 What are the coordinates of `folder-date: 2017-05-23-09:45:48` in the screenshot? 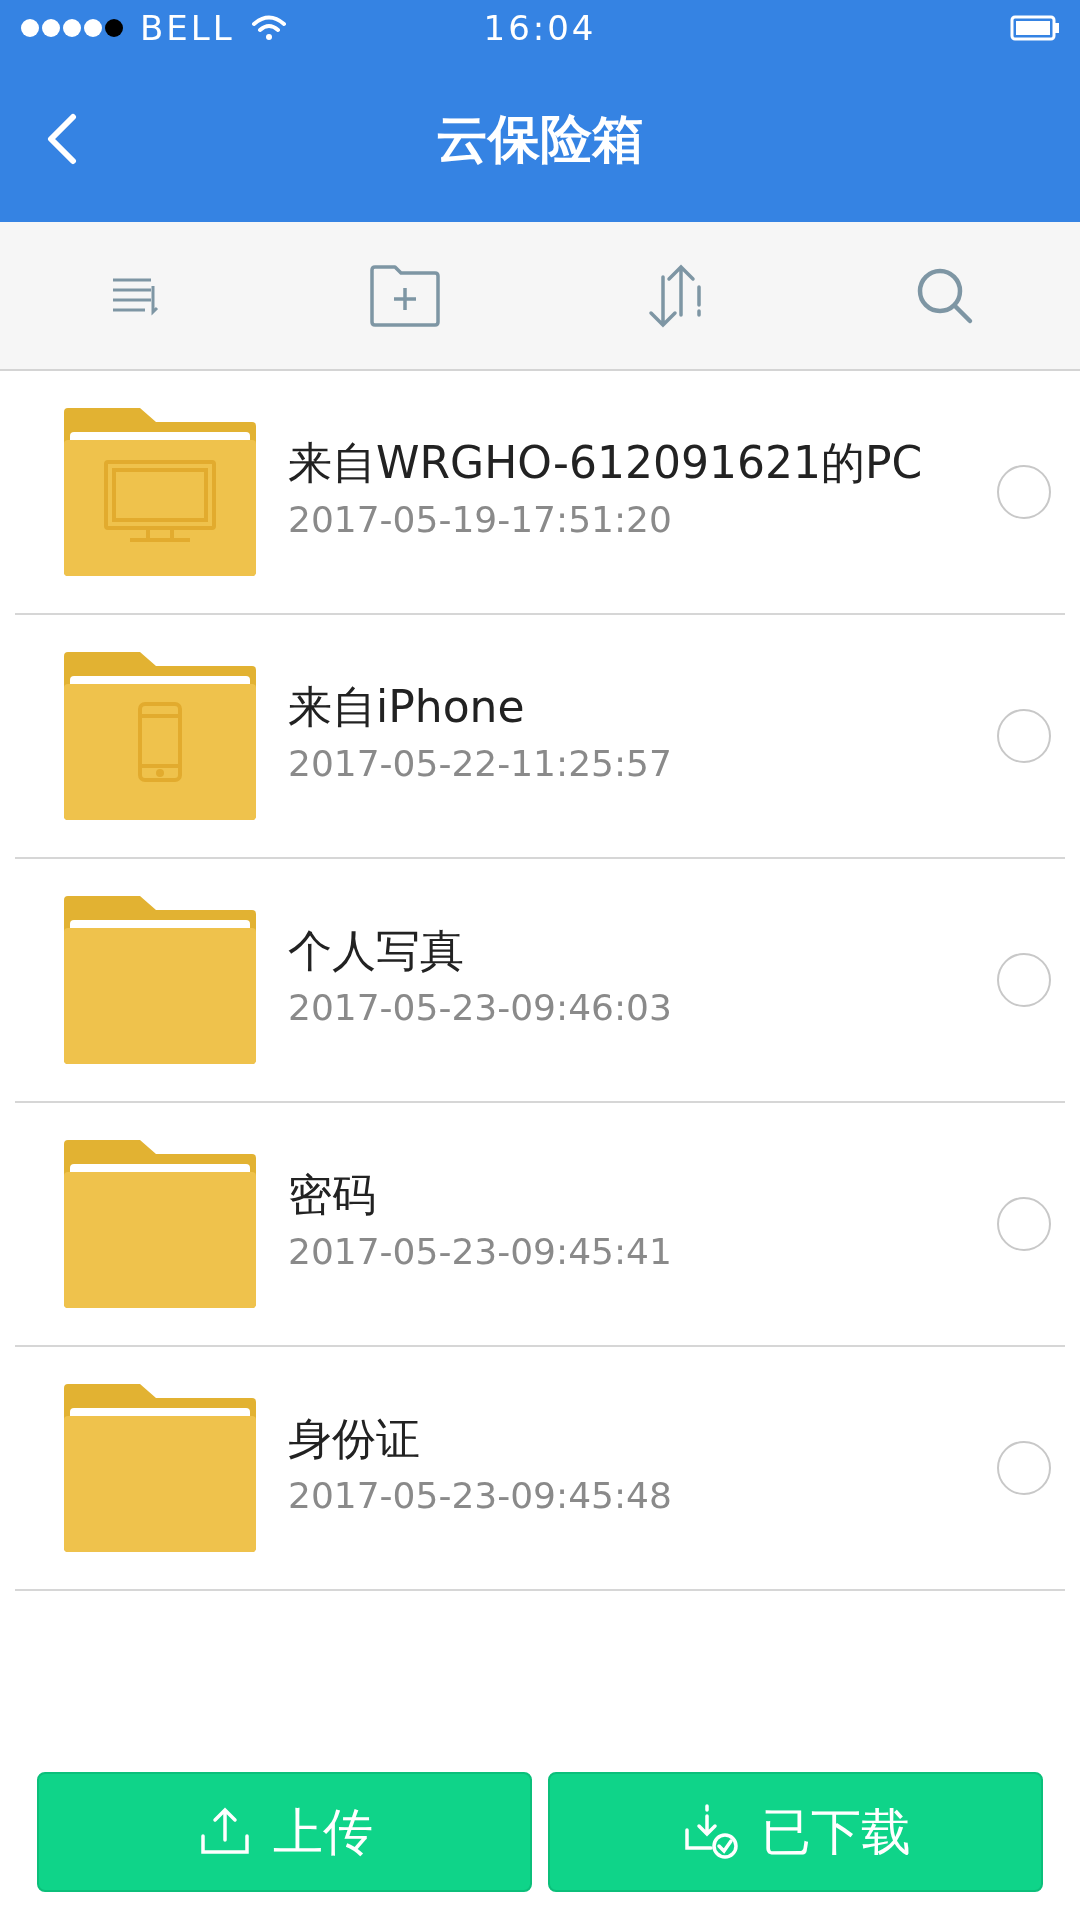 It's located at (480, 1496).